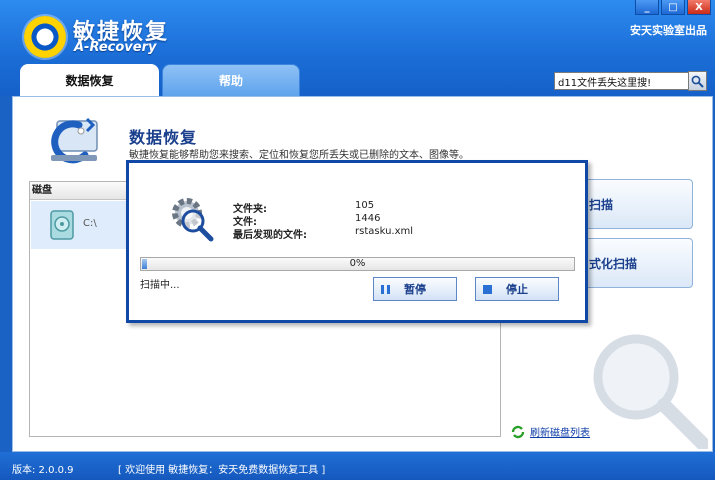  Describe the element at coordinates (668, 30) in the screenshot. I see `brand-label: 安天实验室出品` at that location.